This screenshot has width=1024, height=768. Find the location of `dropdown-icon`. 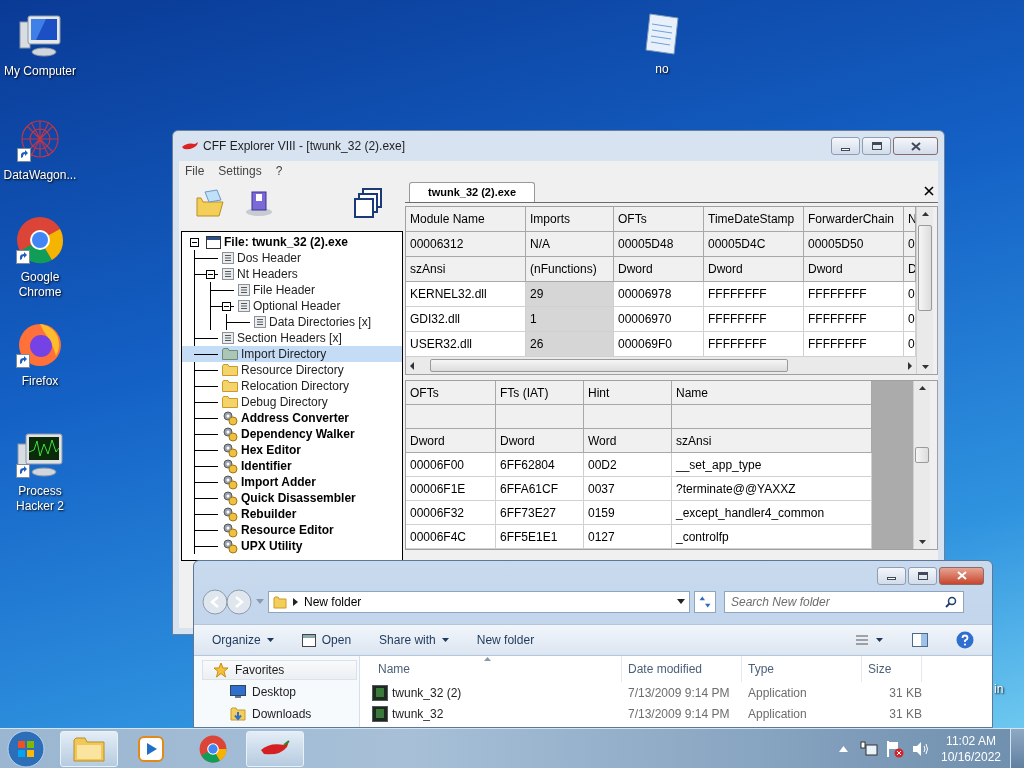

dropdown-icon is located at coordinates (681, 602).